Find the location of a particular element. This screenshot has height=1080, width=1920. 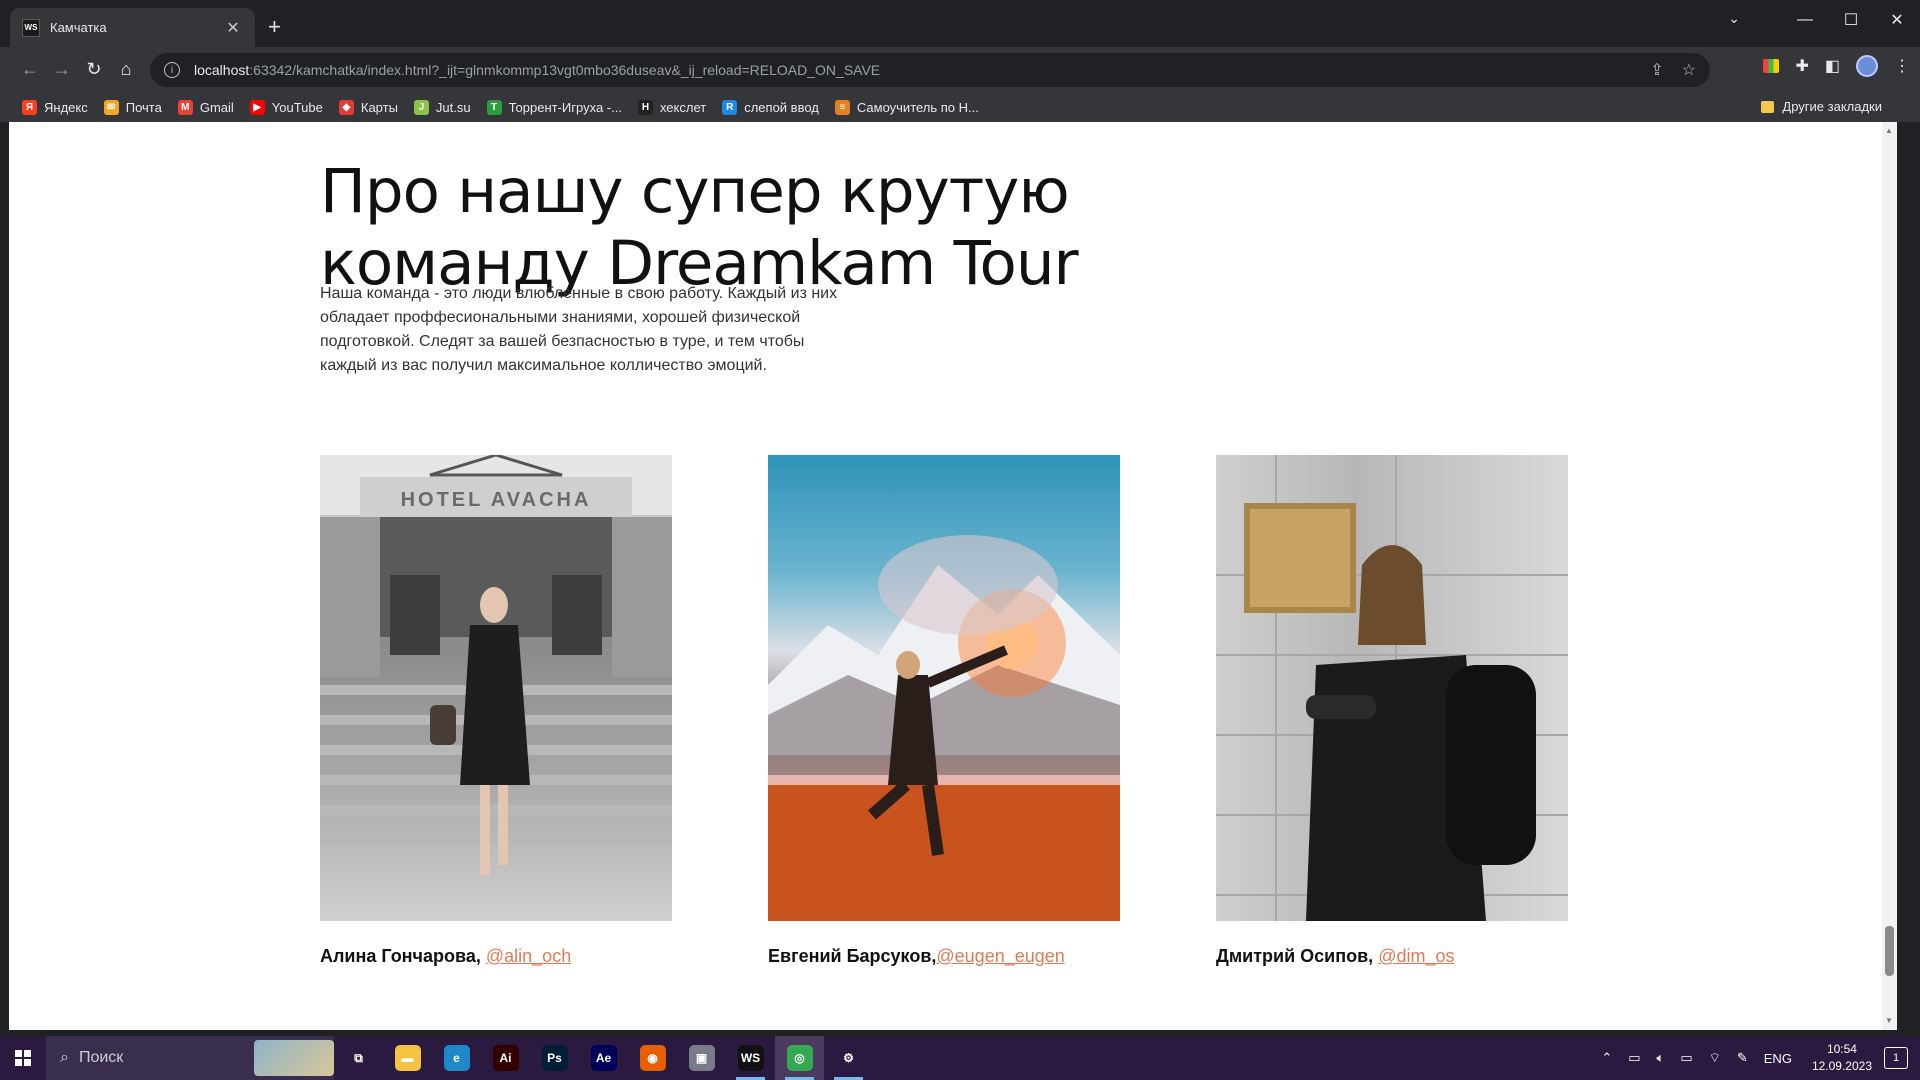

photoshop-icon: Ps is located at coordinates (554, 1058).